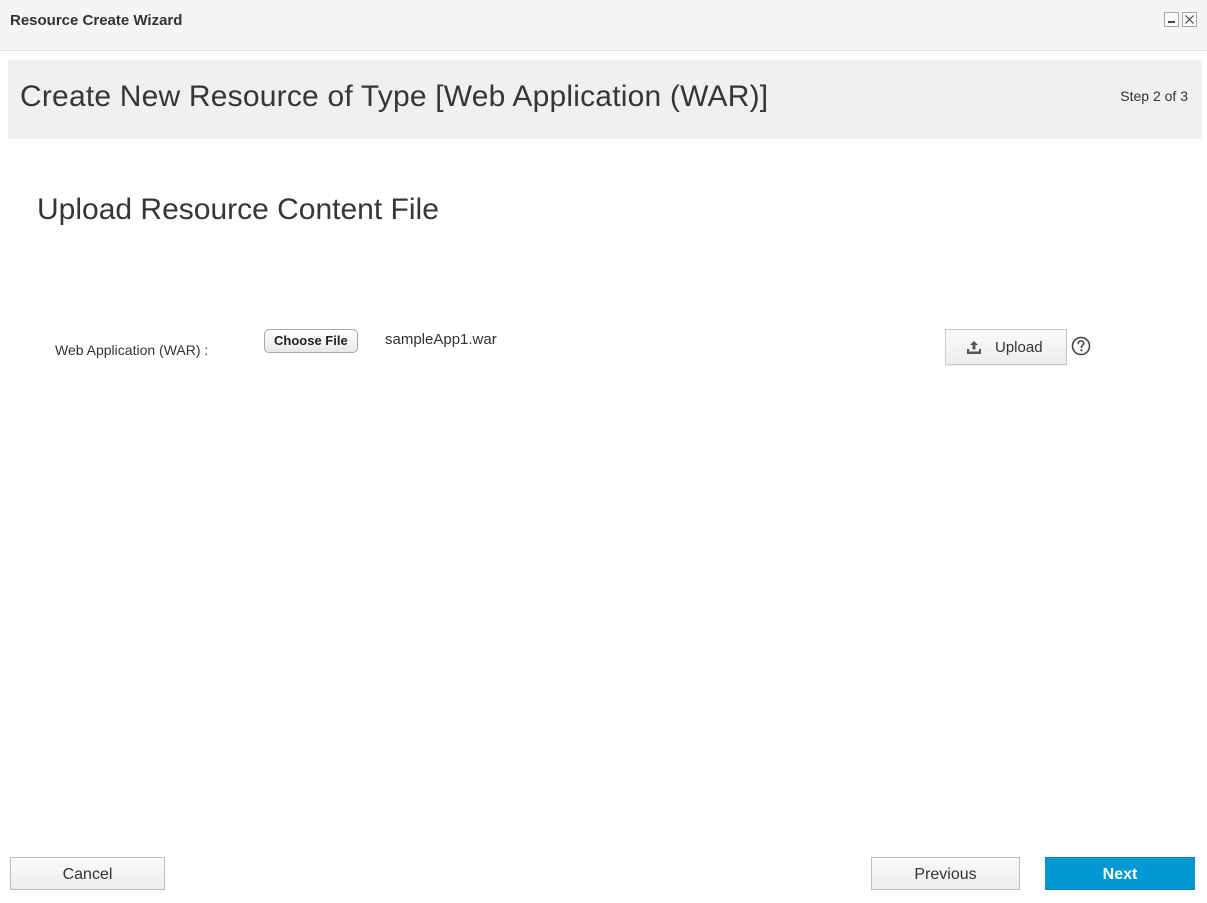  Describe the element at coordinates (945, 873) in the screenshot. I see `previous-button: Previous` at that location.